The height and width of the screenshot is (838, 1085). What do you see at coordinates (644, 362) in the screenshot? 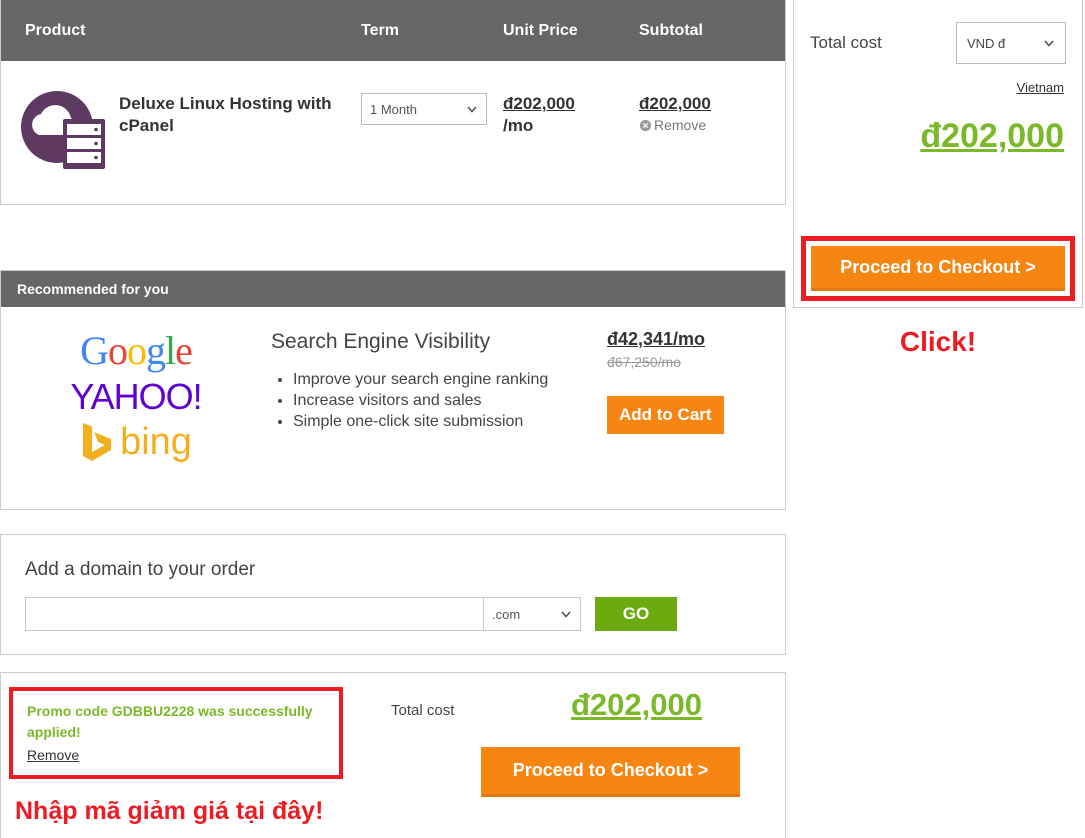
I see `recommended-price-original: đ67,250/mo` at bounding box center [644, 362].